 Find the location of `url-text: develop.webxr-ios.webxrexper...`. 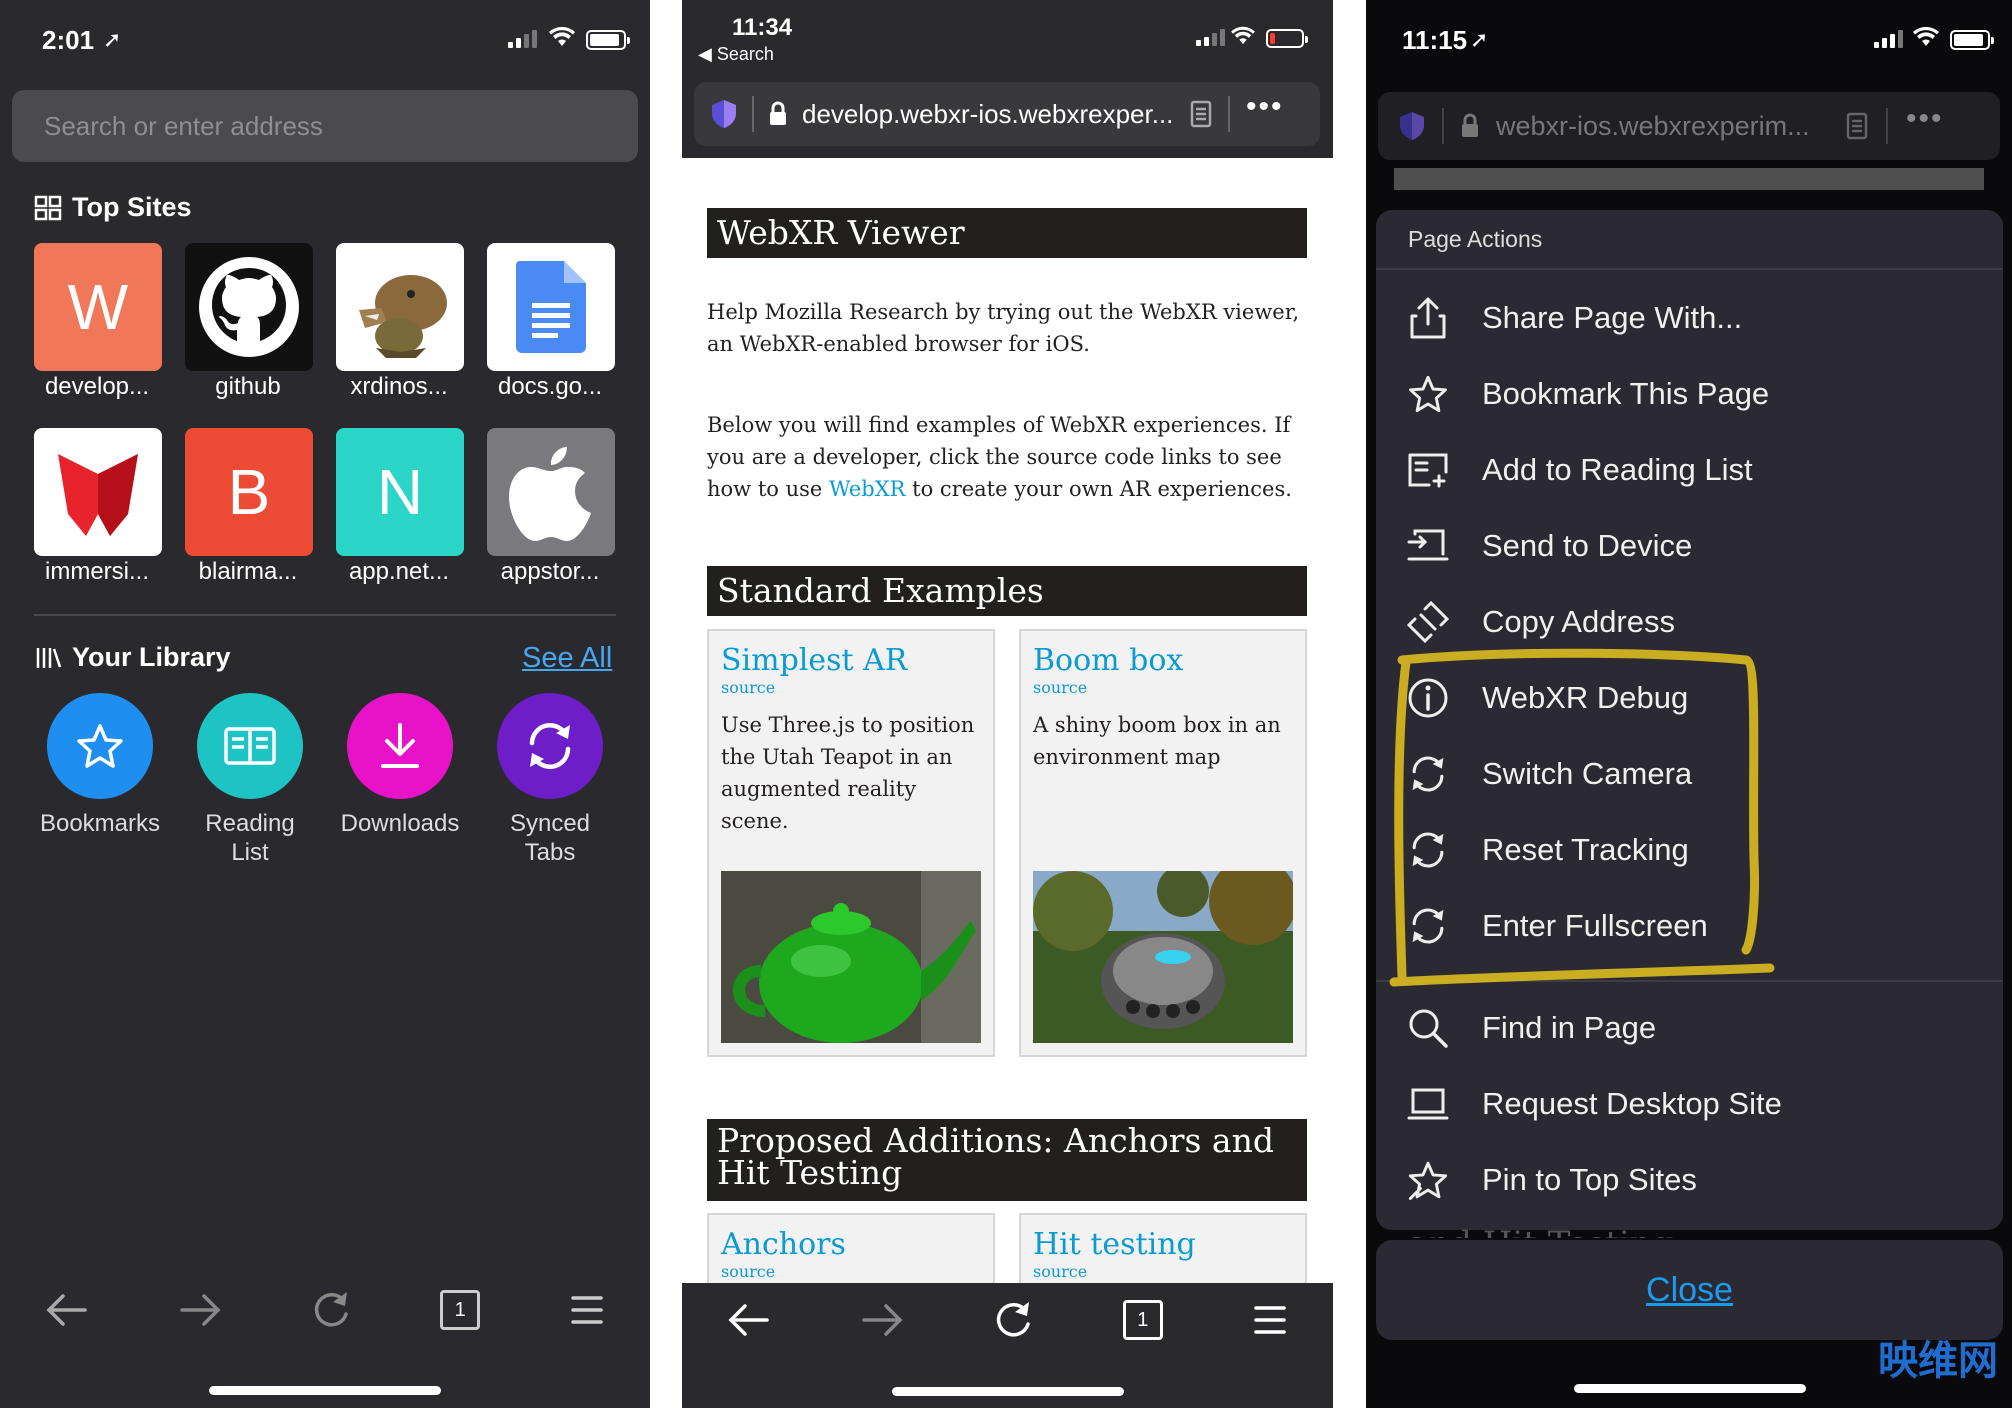

url-text: develop.webxr-ios.webxrexper... is located at coordinates (988, 113).